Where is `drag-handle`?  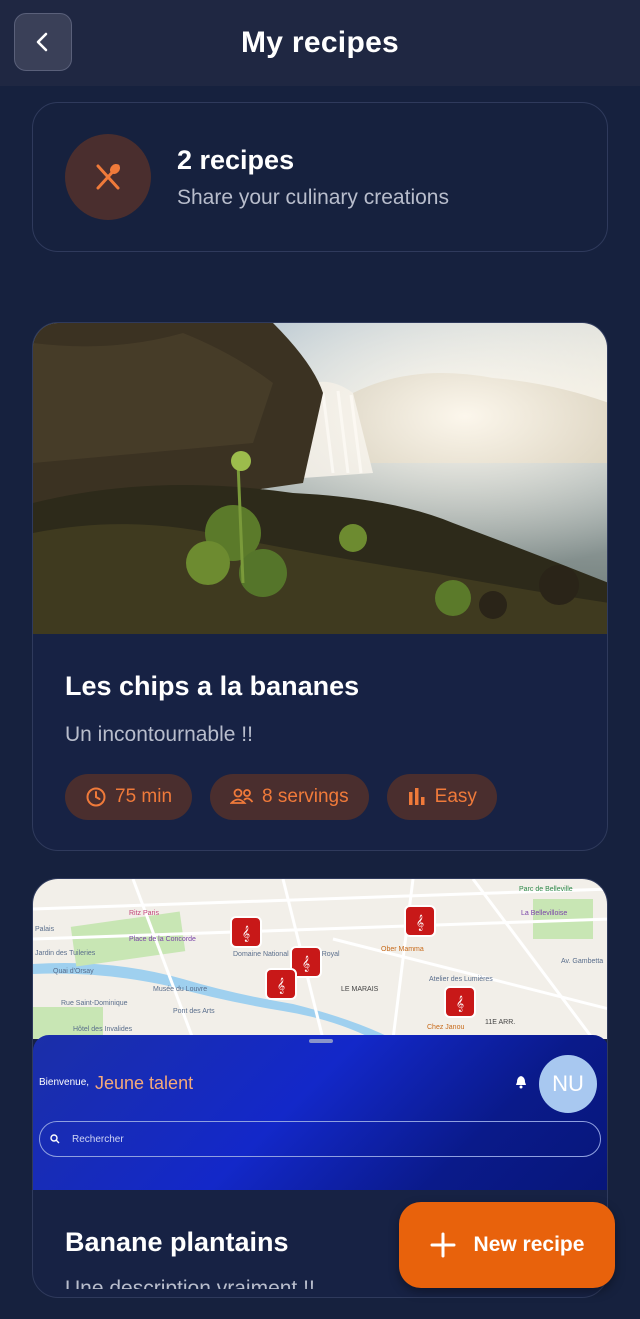
drag-handle is located at coordinates (321, 1041).